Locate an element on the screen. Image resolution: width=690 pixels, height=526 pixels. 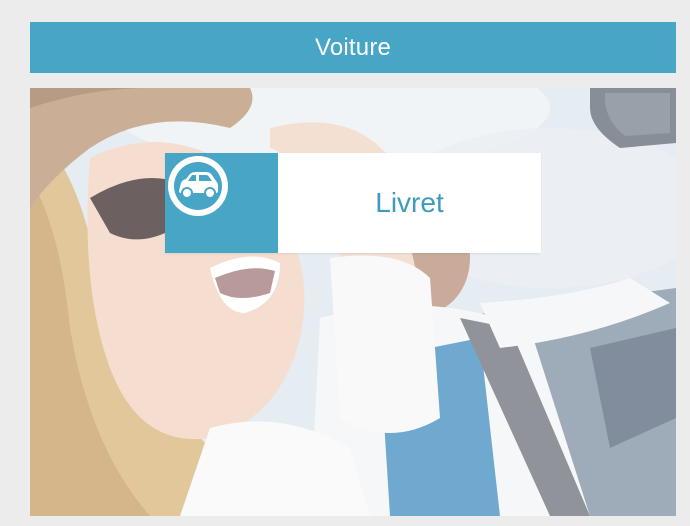
product-icon-box is located at coordinates (221, 203).